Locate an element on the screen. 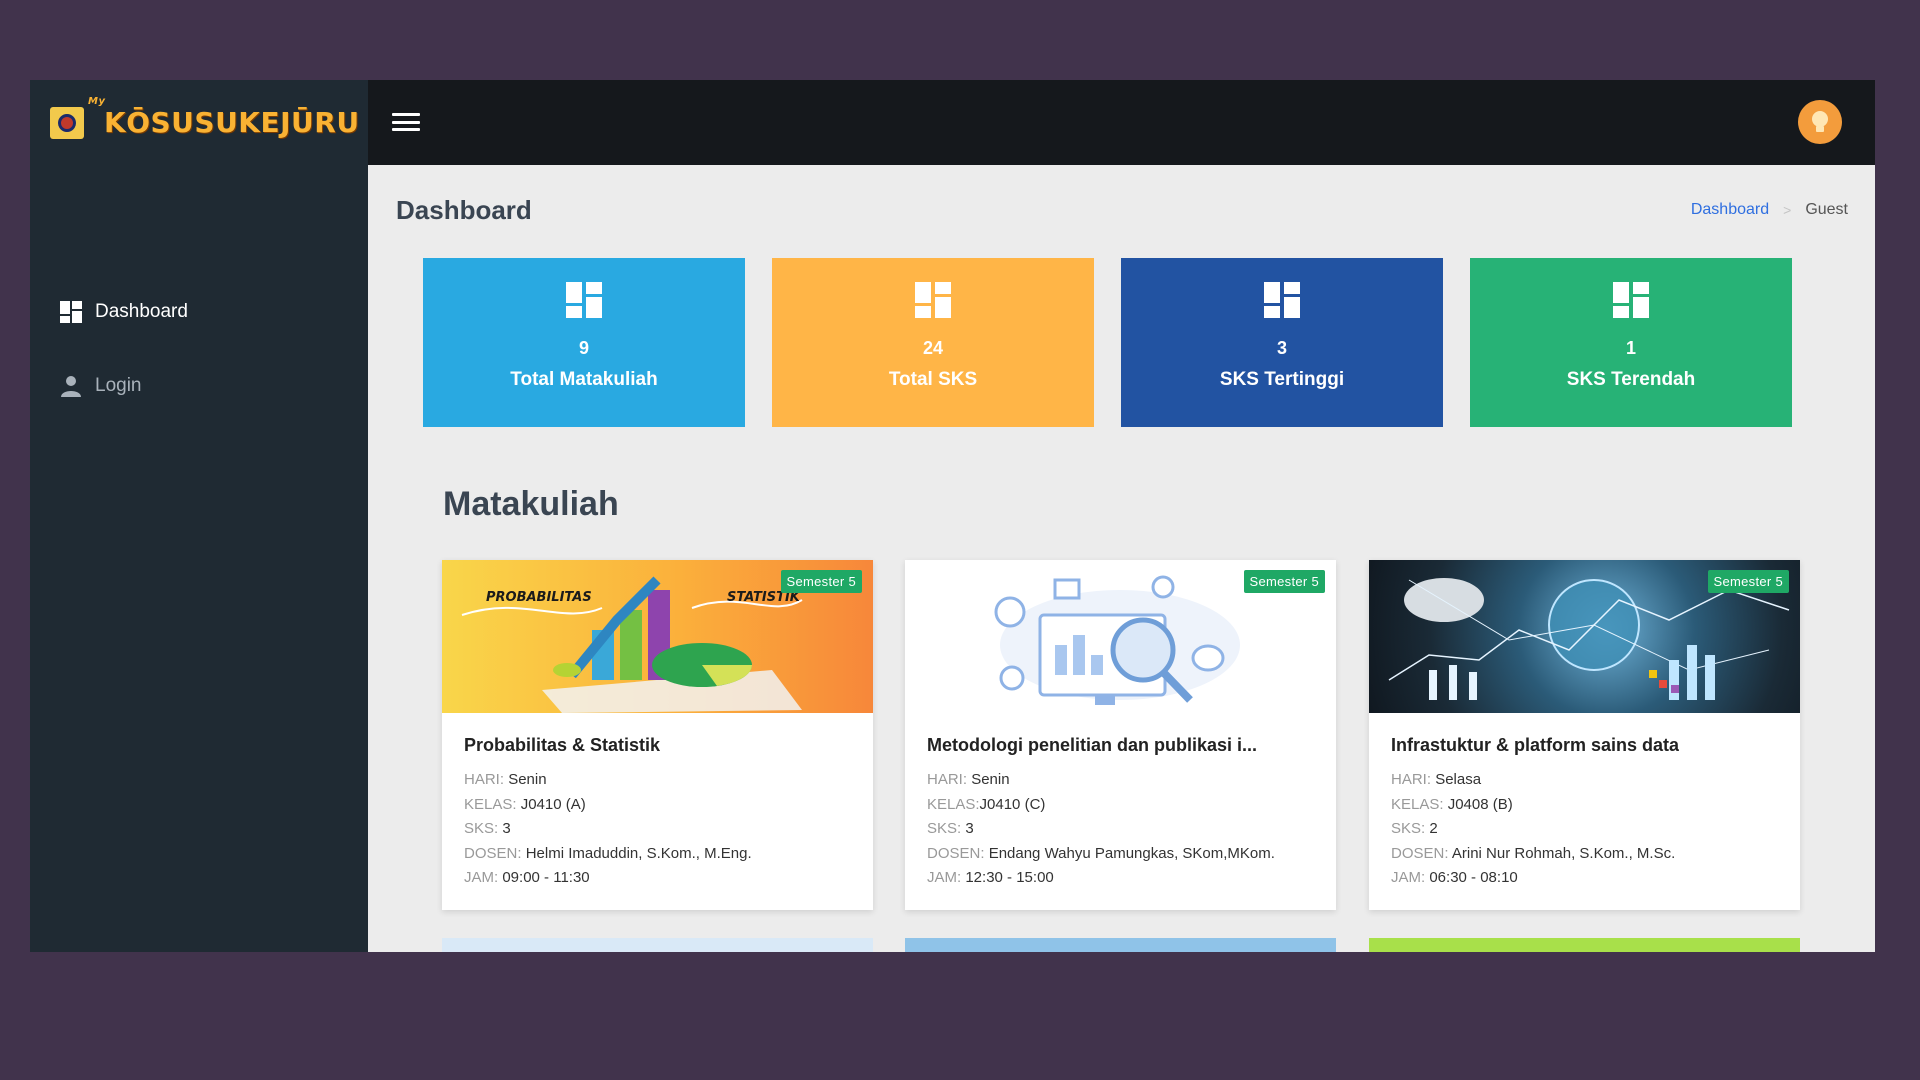  thumbnail-caption: PROBABILITAS is located at coordinates (539, 597).